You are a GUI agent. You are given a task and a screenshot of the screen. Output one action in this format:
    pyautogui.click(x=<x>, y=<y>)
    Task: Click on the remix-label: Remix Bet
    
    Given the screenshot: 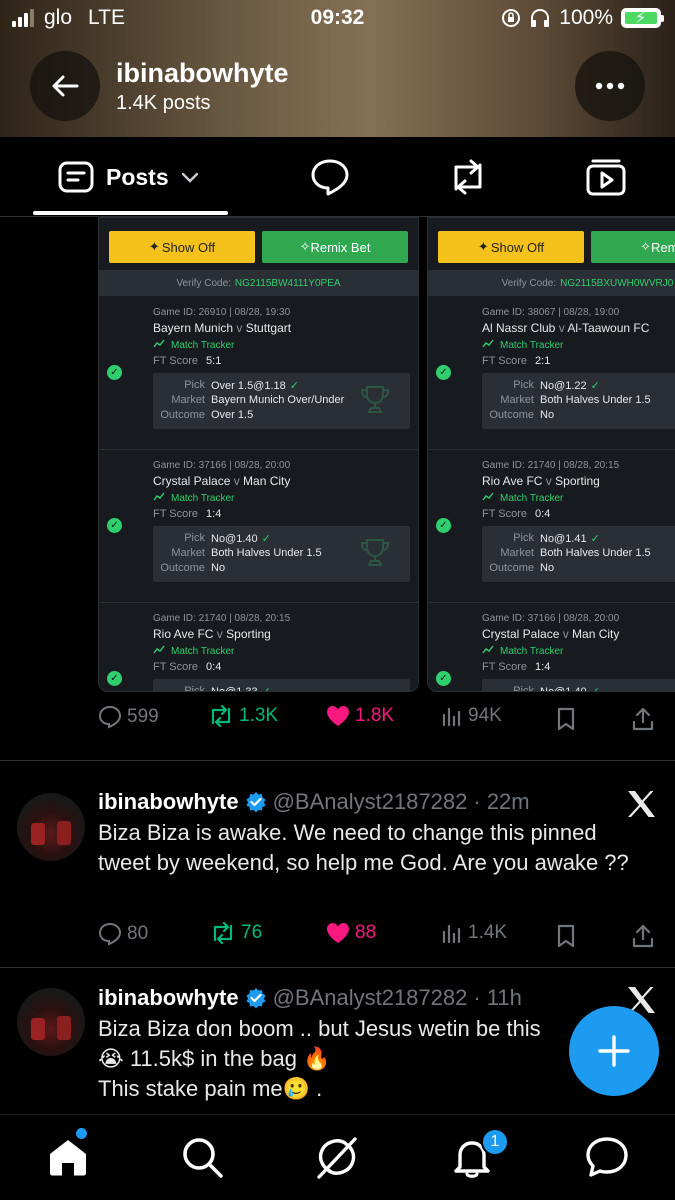 What is the action you would take?
    pyautogui.click(x=340, y=247)
    